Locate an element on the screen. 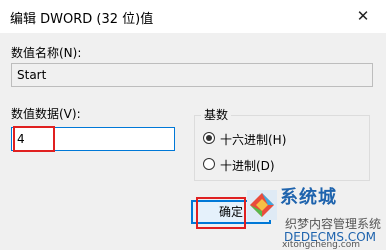 The width and height of the screenshot is (386, 250). value-name-text: Start is located at coordinates (32, 75).